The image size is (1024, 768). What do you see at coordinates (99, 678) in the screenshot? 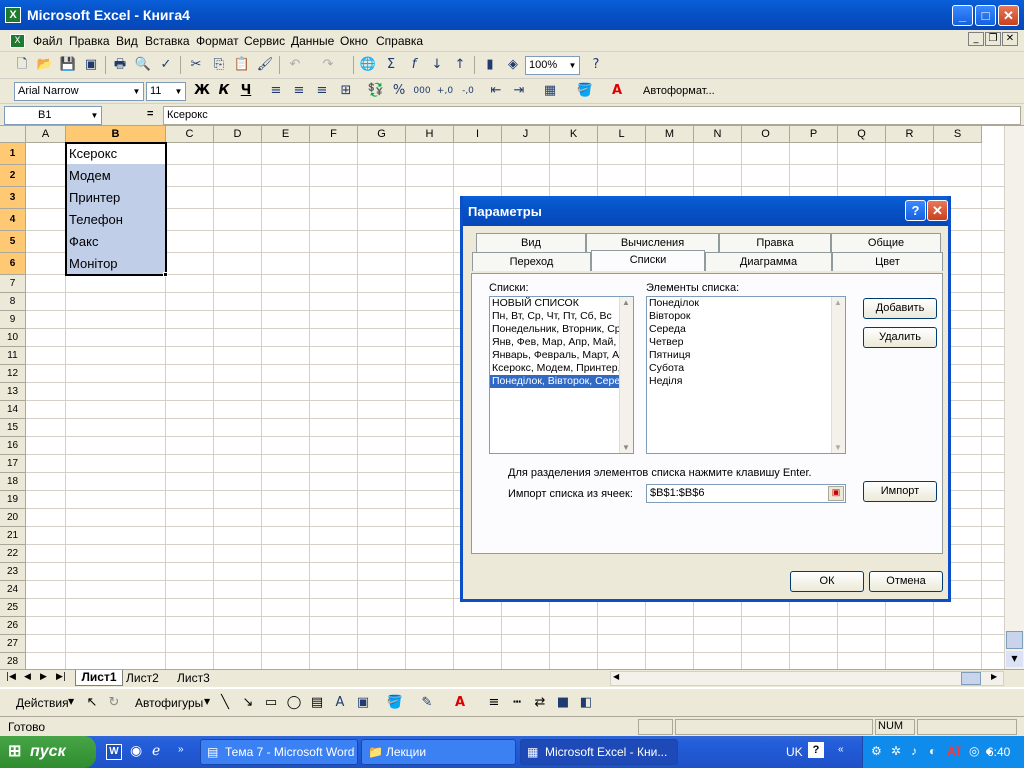
I see `sheet-tab-1: Лист1` at bounding box center [99, 678].